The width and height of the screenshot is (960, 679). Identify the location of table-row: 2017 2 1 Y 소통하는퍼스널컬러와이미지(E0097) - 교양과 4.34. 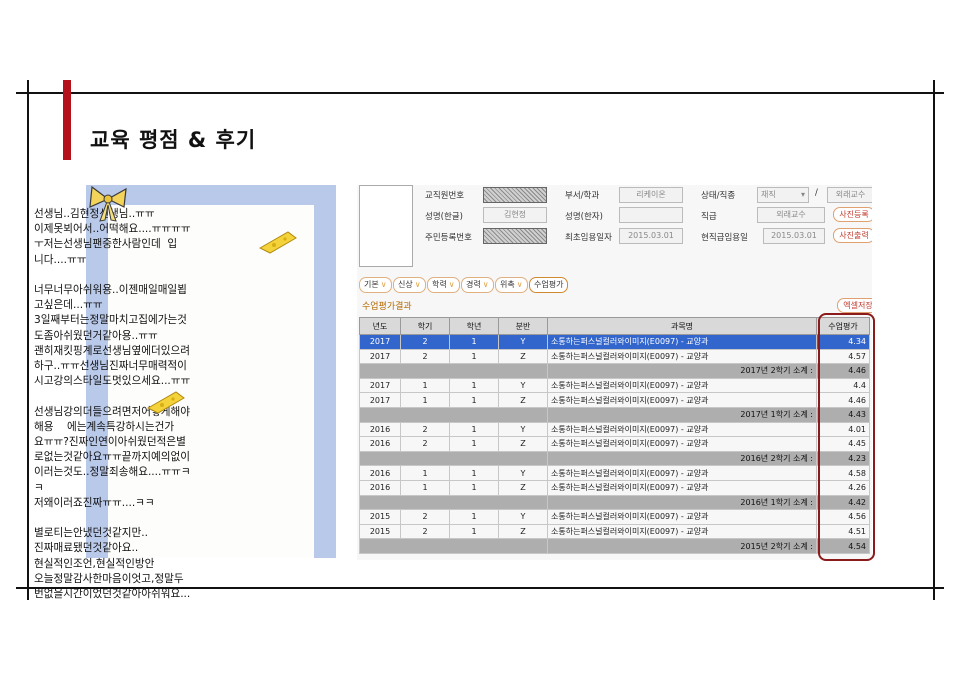
(614, 342).